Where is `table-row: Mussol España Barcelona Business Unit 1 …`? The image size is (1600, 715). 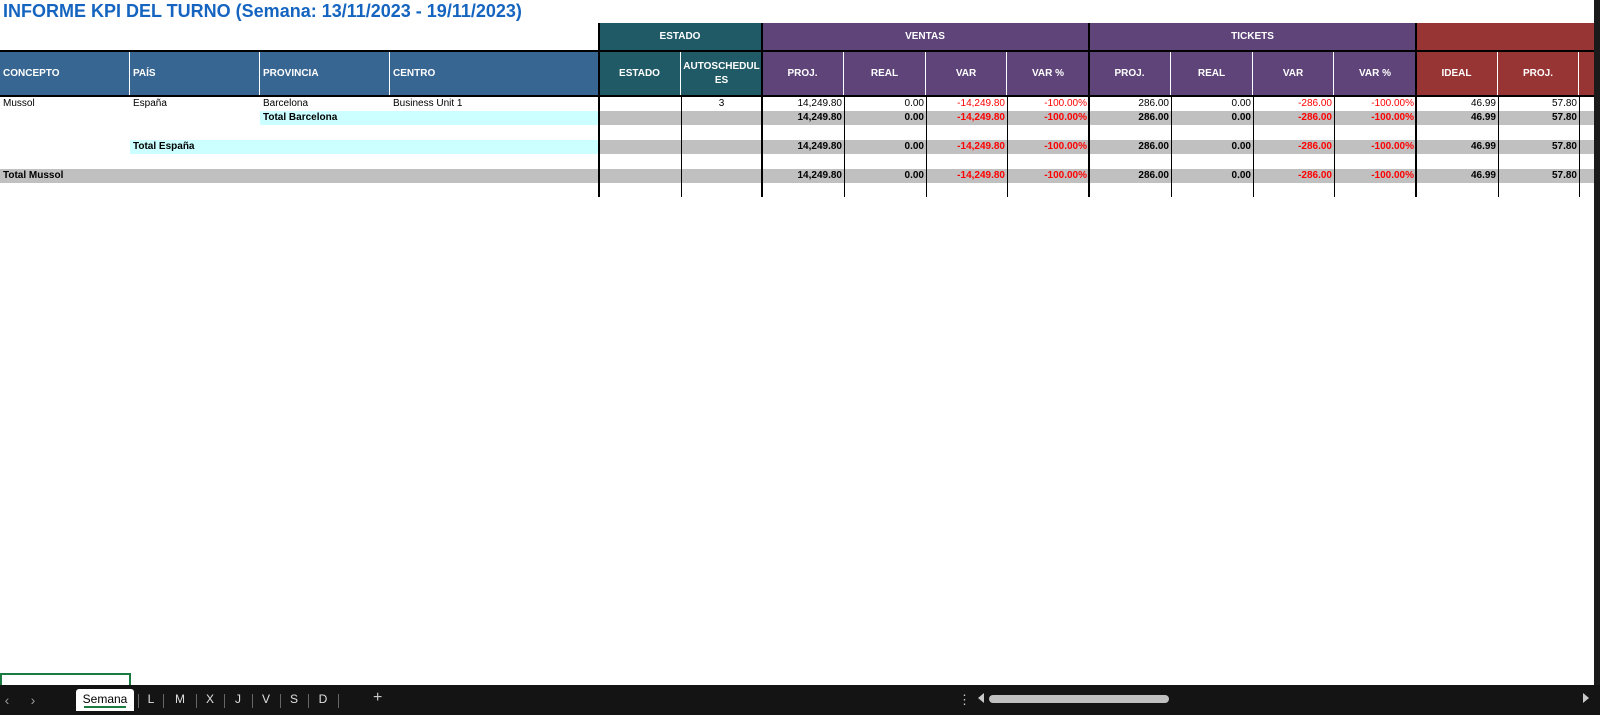 table-row: Mussol España Barcelona Business Unit 1 … is located at coordinates (797, 104).